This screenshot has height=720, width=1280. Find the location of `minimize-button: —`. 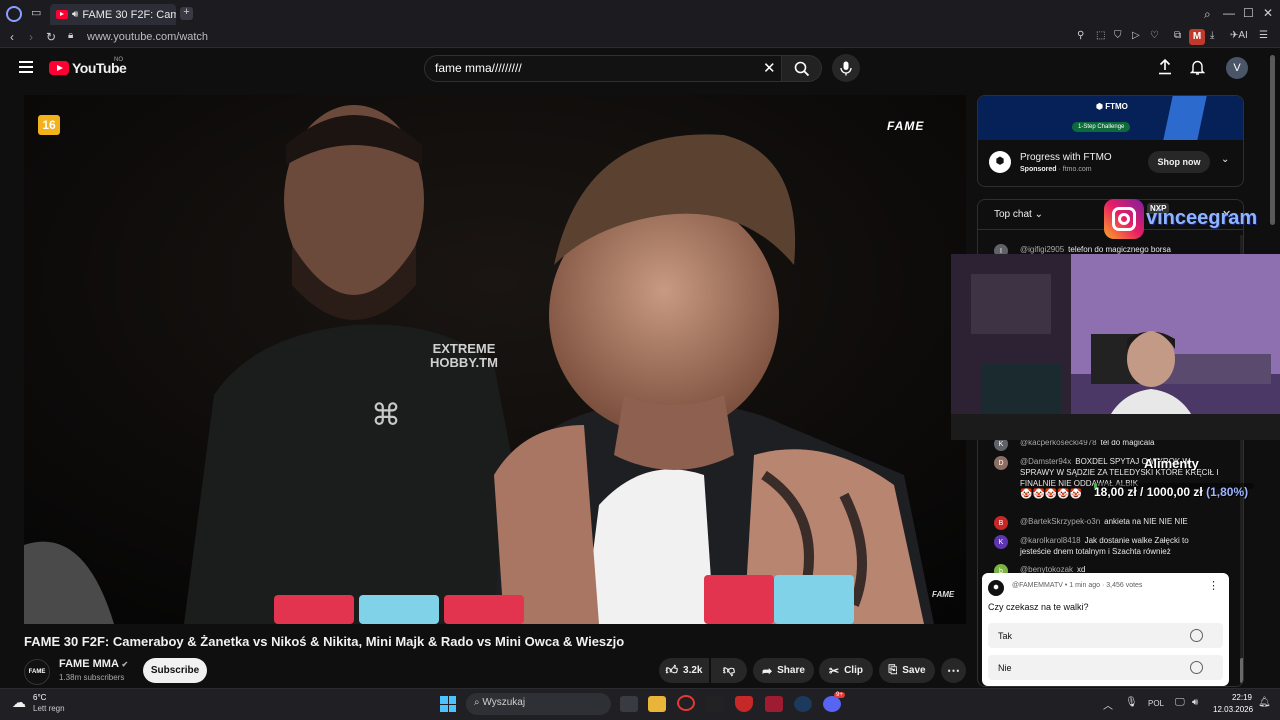

minimize-button: — is located at coordinates (1229, 13).